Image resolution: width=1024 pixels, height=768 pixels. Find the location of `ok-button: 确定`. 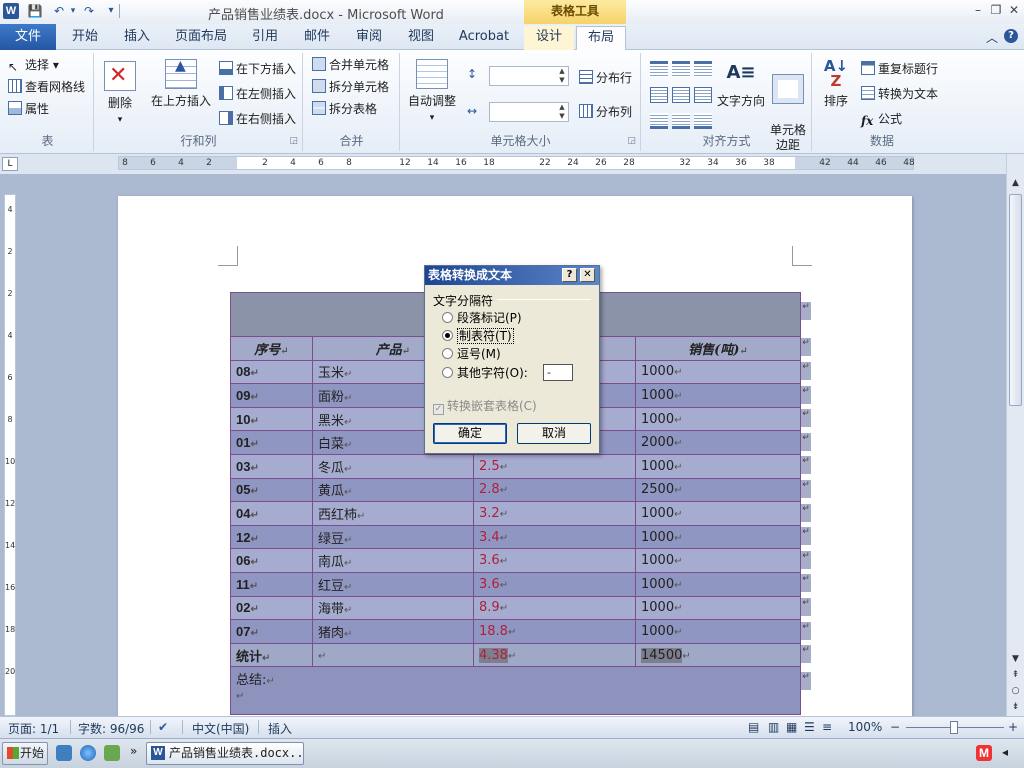

ok-button: 确定 is located at coordinates (470, 433).